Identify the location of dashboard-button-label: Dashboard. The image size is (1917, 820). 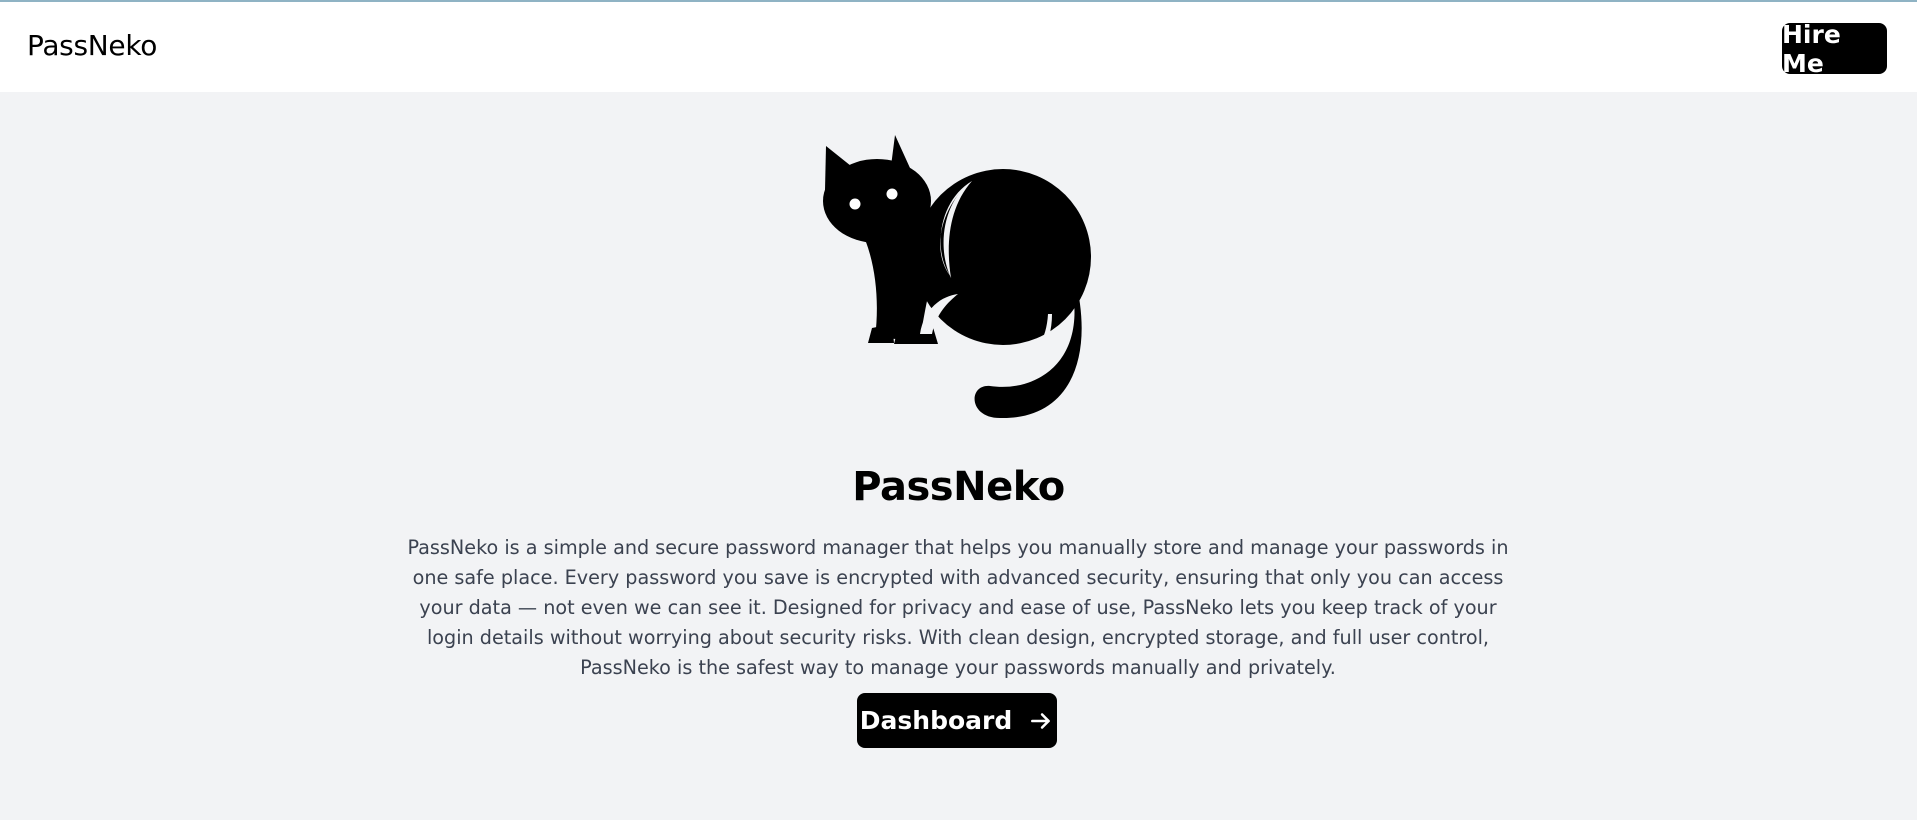
(936, 720).